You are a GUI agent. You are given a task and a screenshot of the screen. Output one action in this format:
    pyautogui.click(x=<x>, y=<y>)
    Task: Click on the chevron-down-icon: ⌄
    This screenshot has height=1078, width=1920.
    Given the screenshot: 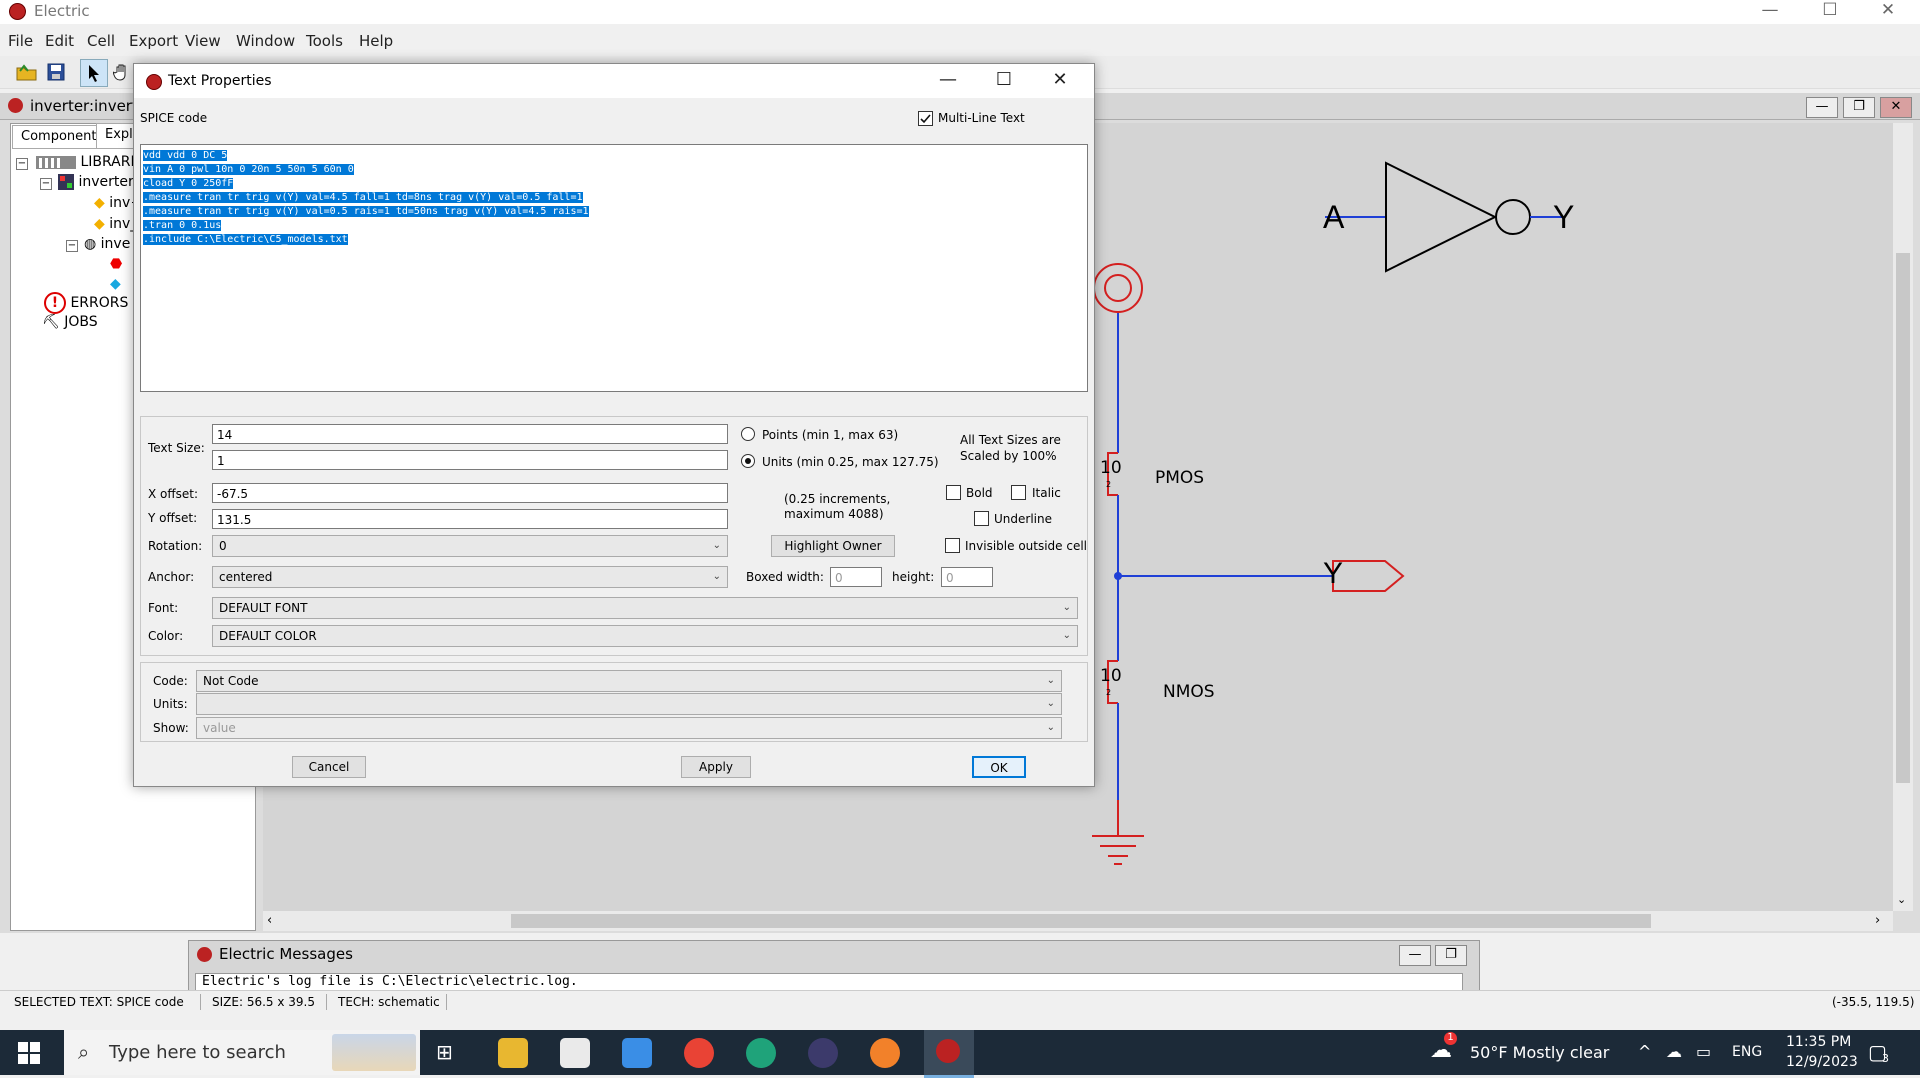 What is the action you would take?
    pyautogui.click(x=1066, y=635)
    